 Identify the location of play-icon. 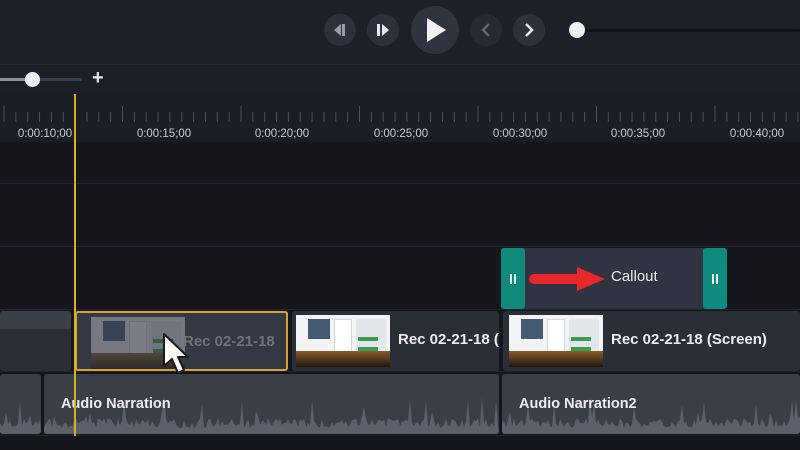
(436, 30).